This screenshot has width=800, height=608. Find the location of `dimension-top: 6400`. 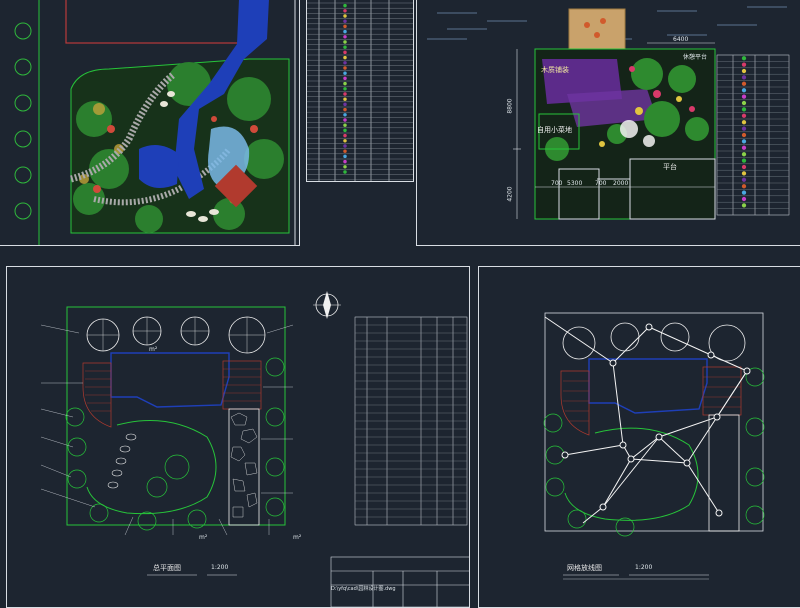

dimension-top: 6400 is located at coordinates (681, 39).